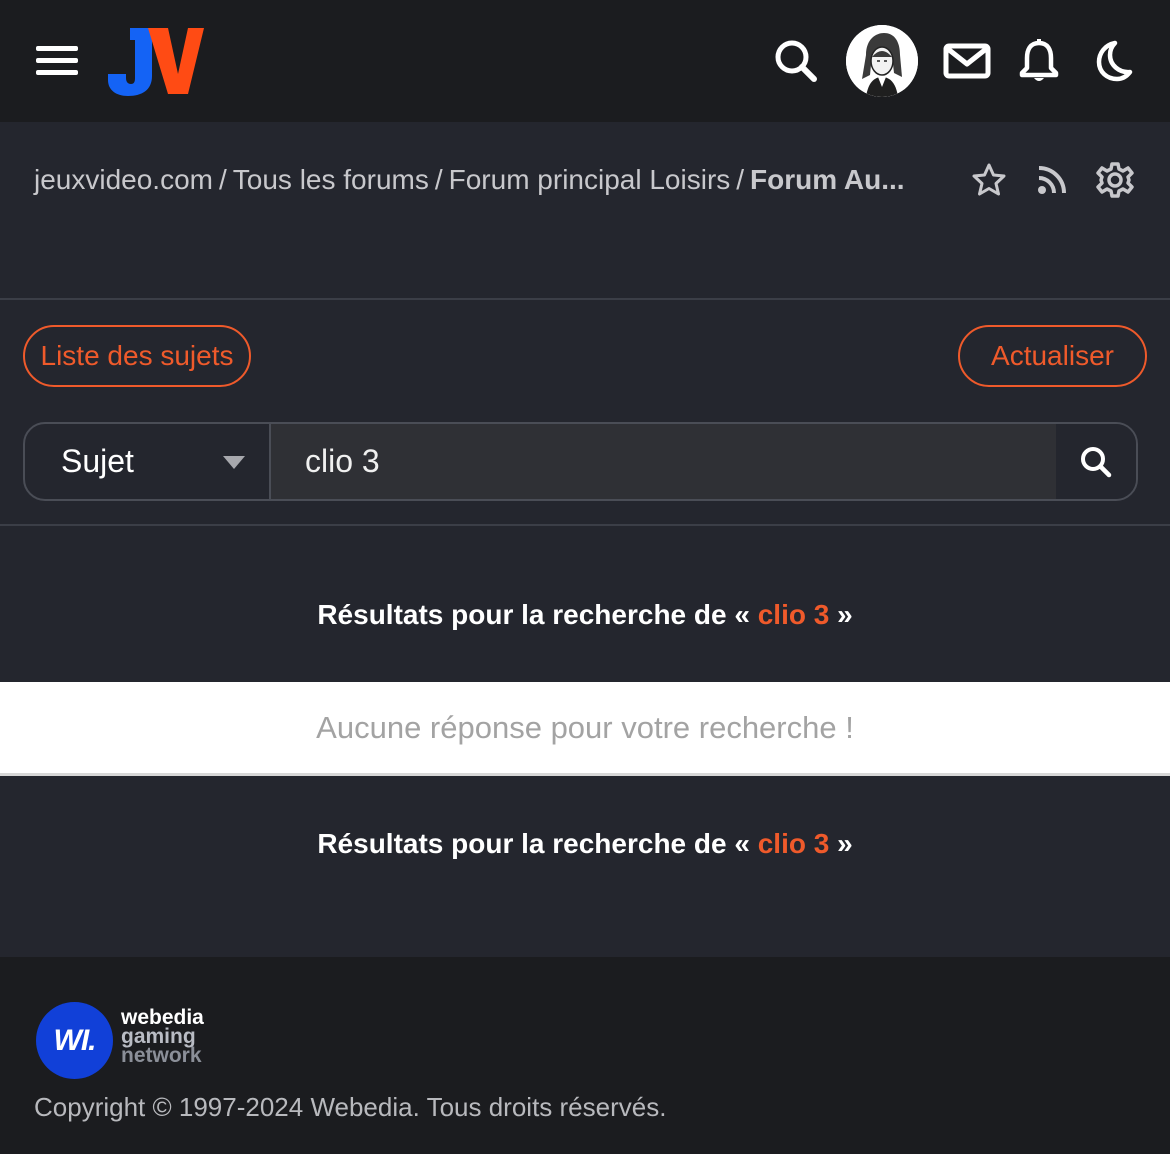  Describe the element at coordinates (967, 61) in the screenshot. I see `mail-icon` at that location.